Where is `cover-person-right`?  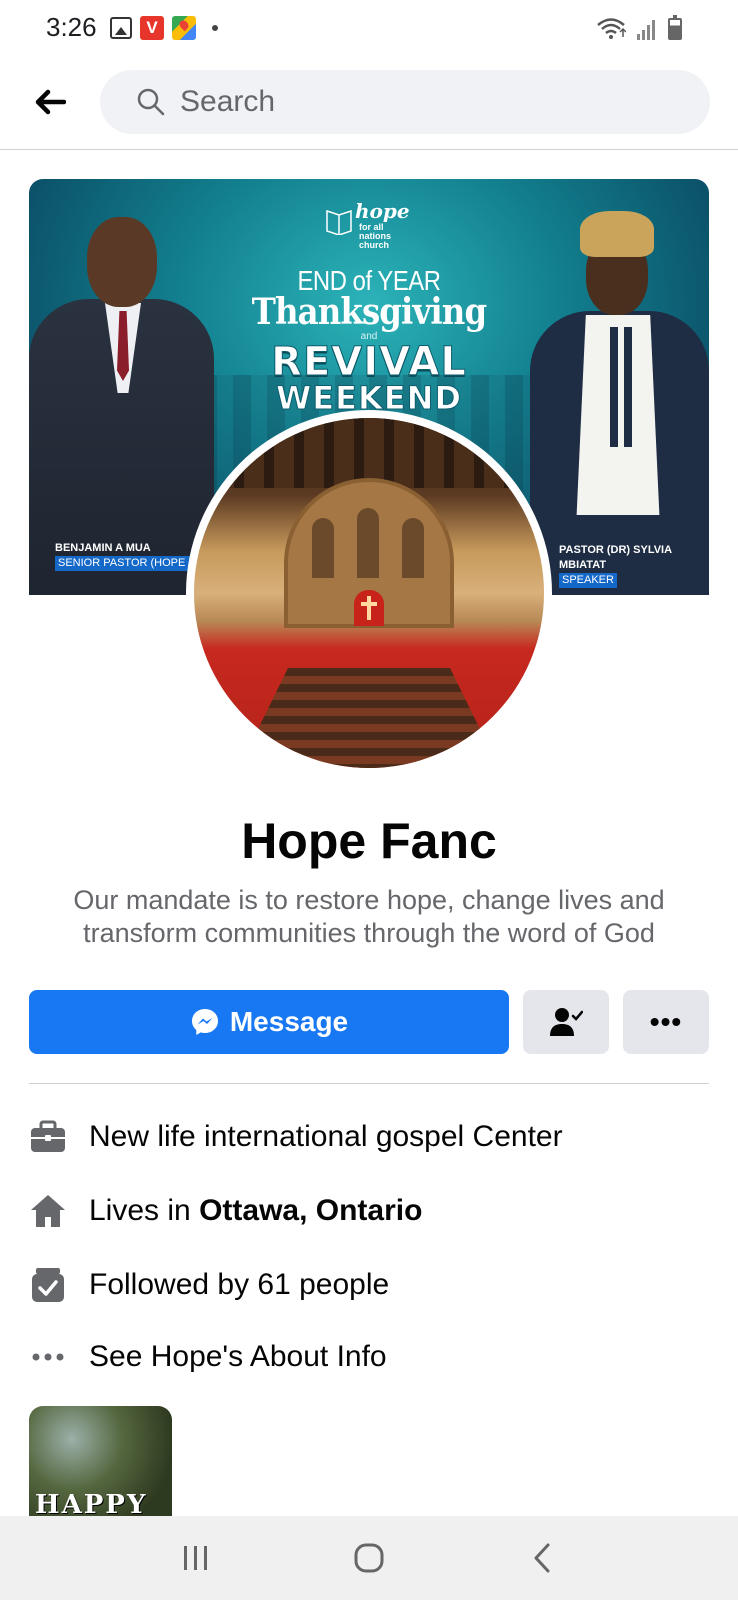
cover-person-right is located at coordinates (616, 397).